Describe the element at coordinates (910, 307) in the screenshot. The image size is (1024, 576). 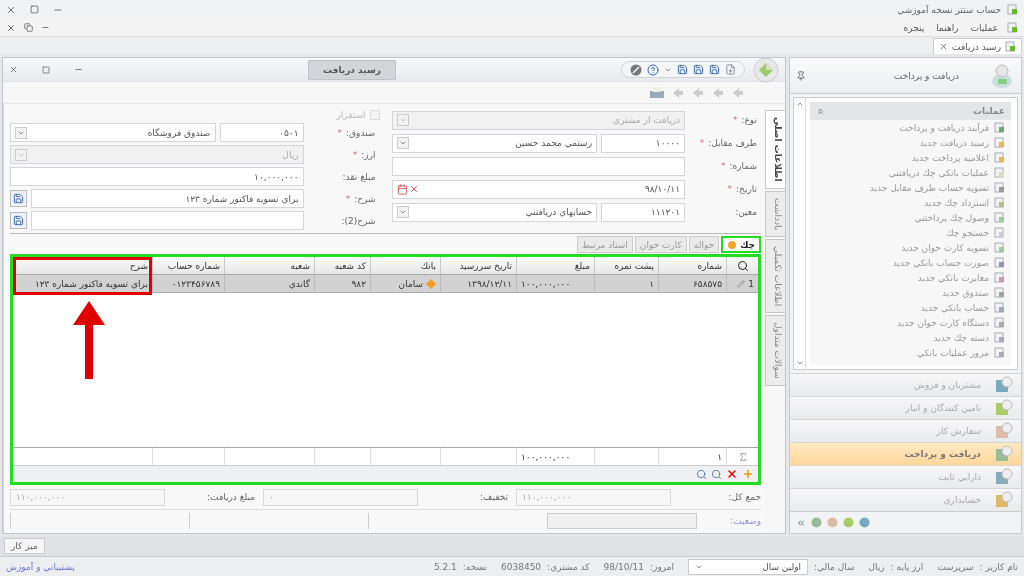
I see `task-link: حساب بانكي جديد` at that location.